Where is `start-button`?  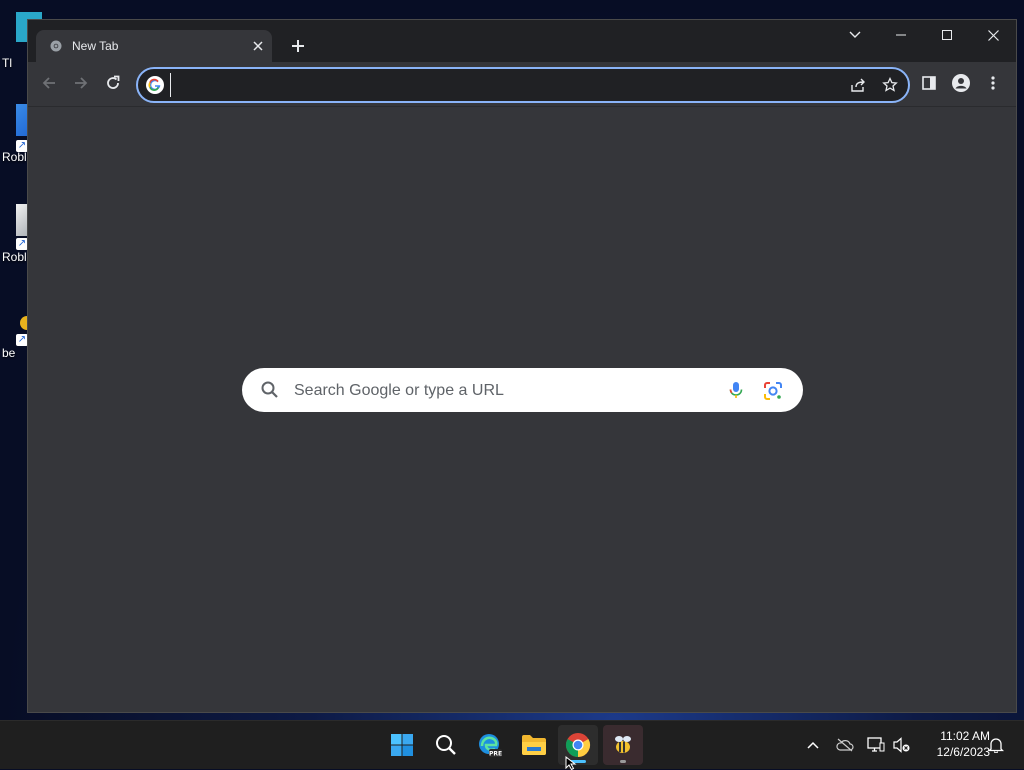 start-button is located at coordinates (402, 745).